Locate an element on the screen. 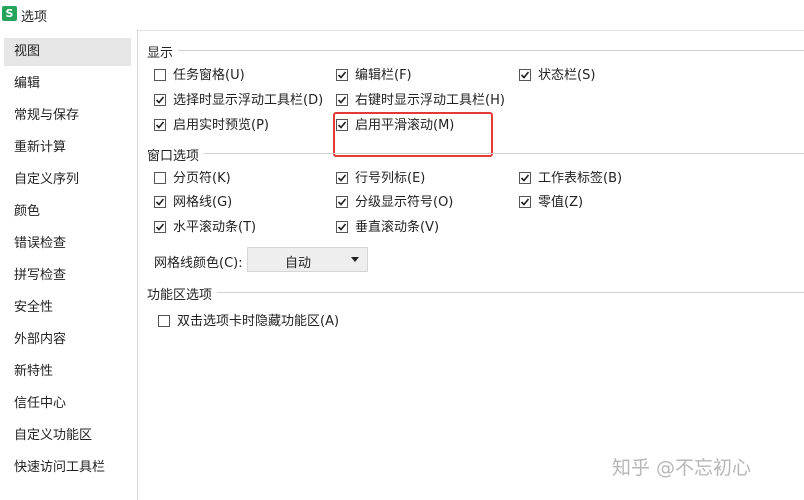 This screenshot has height=500, width=804. checkbox-label: 分页符(K) is located at coordinates (202, 178).